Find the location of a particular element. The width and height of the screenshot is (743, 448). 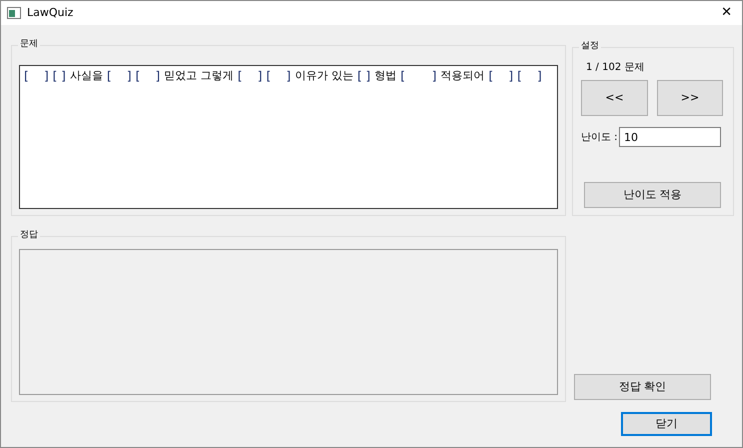

question-counter: 1 / 102 문제 is located at coordinates (616, 68).